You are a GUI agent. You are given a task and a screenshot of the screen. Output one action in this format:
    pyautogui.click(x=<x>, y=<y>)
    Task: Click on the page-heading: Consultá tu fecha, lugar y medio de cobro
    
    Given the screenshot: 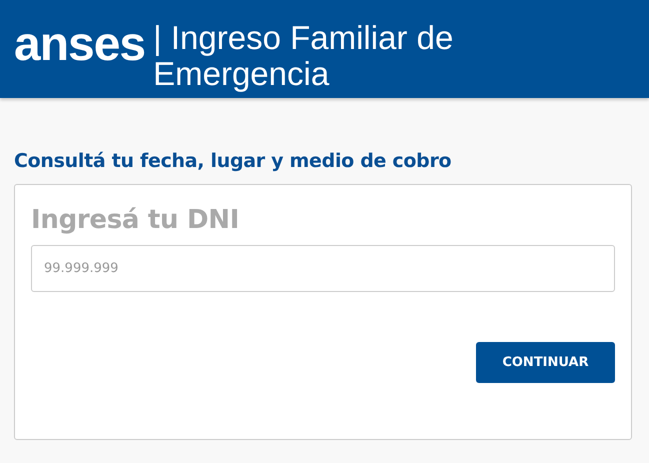 What is the action you would take?
    pyautogui.click(x=233, y=161)
    